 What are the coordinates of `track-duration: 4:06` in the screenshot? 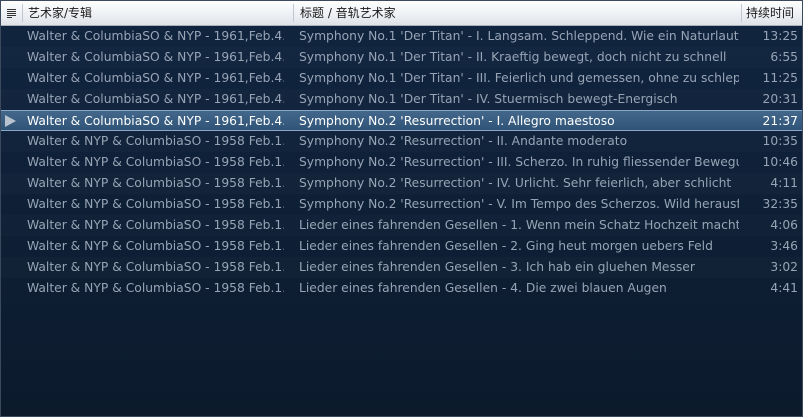 It's located at (784, 225).